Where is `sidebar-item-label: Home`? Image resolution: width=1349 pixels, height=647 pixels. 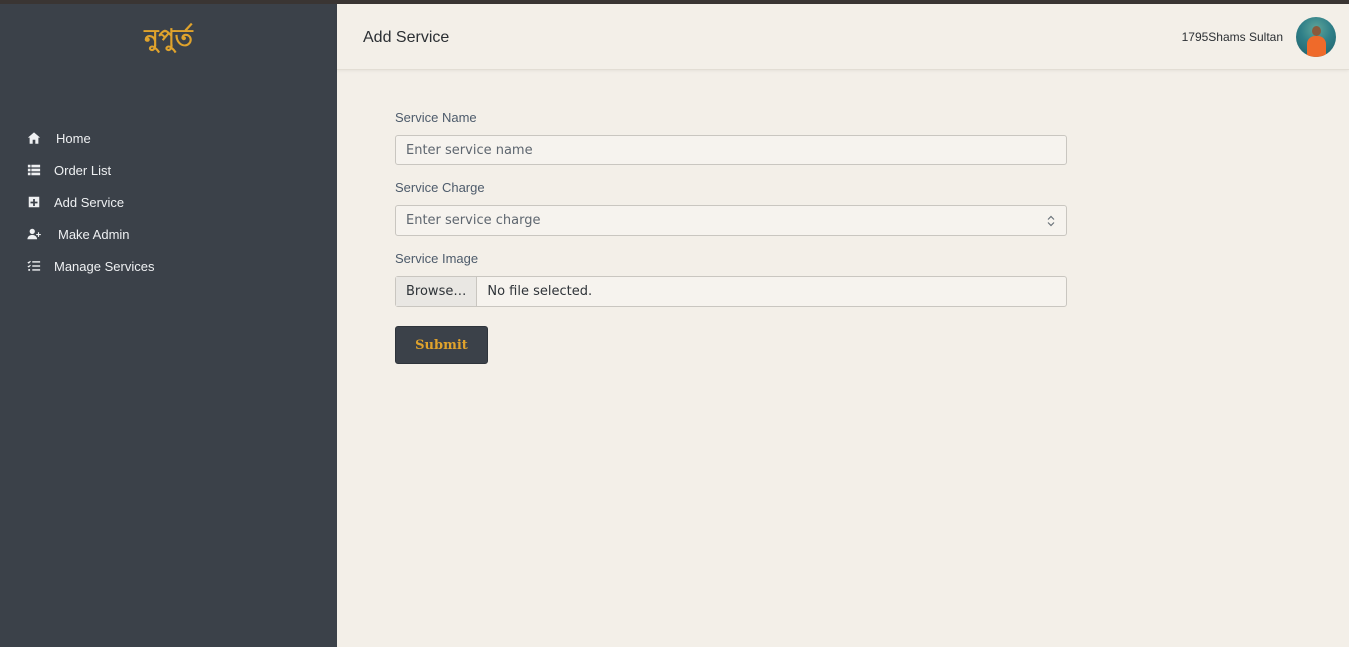
sidebar-item-label: Home is located at coordinates (73, 138).